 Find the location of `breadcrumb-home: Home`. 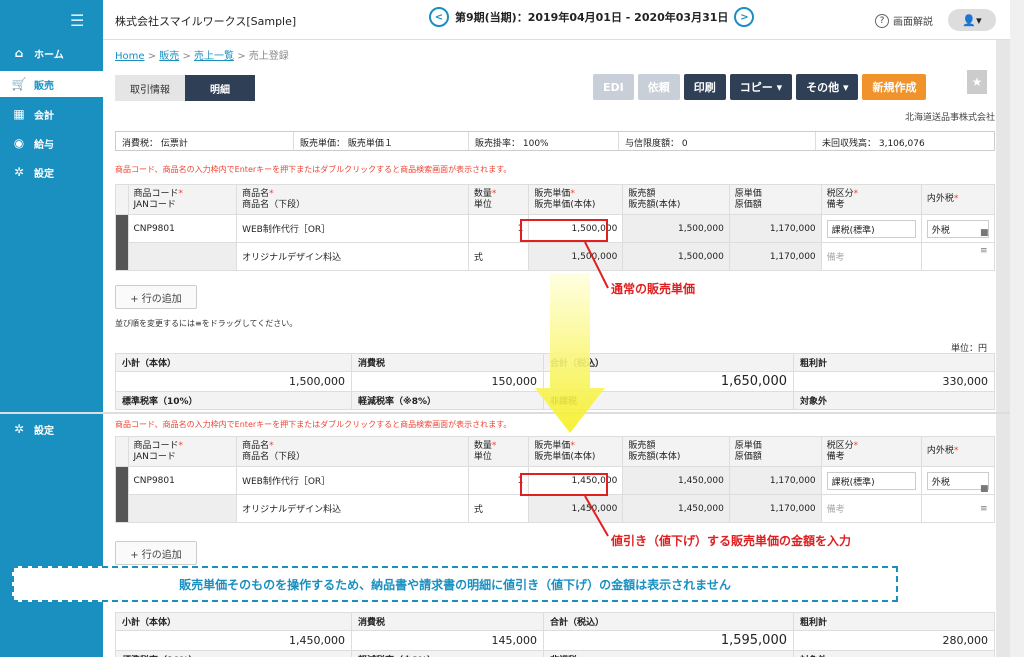

breadcrumb-home: Home is located at coordinates (130, 56).